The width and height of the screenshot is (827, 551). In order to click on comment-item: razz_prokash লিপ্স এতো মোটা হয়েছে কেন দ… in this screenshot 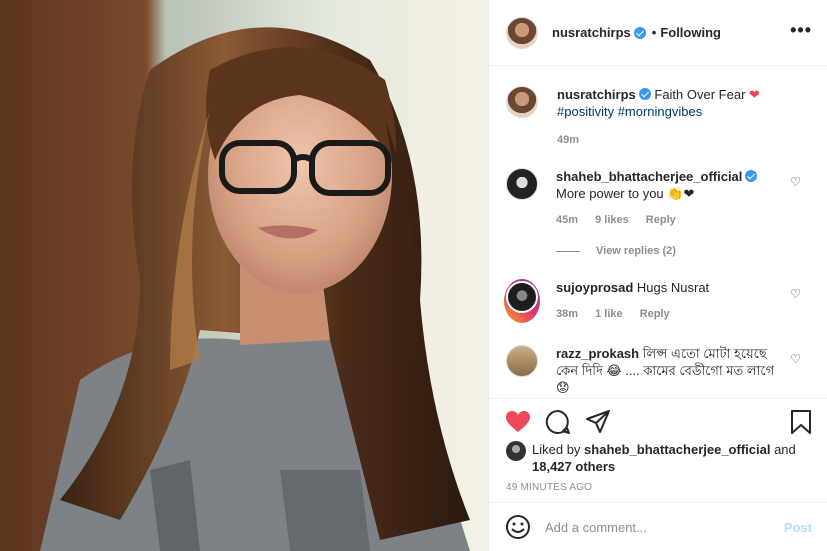, I will do `click(662, 370)`.